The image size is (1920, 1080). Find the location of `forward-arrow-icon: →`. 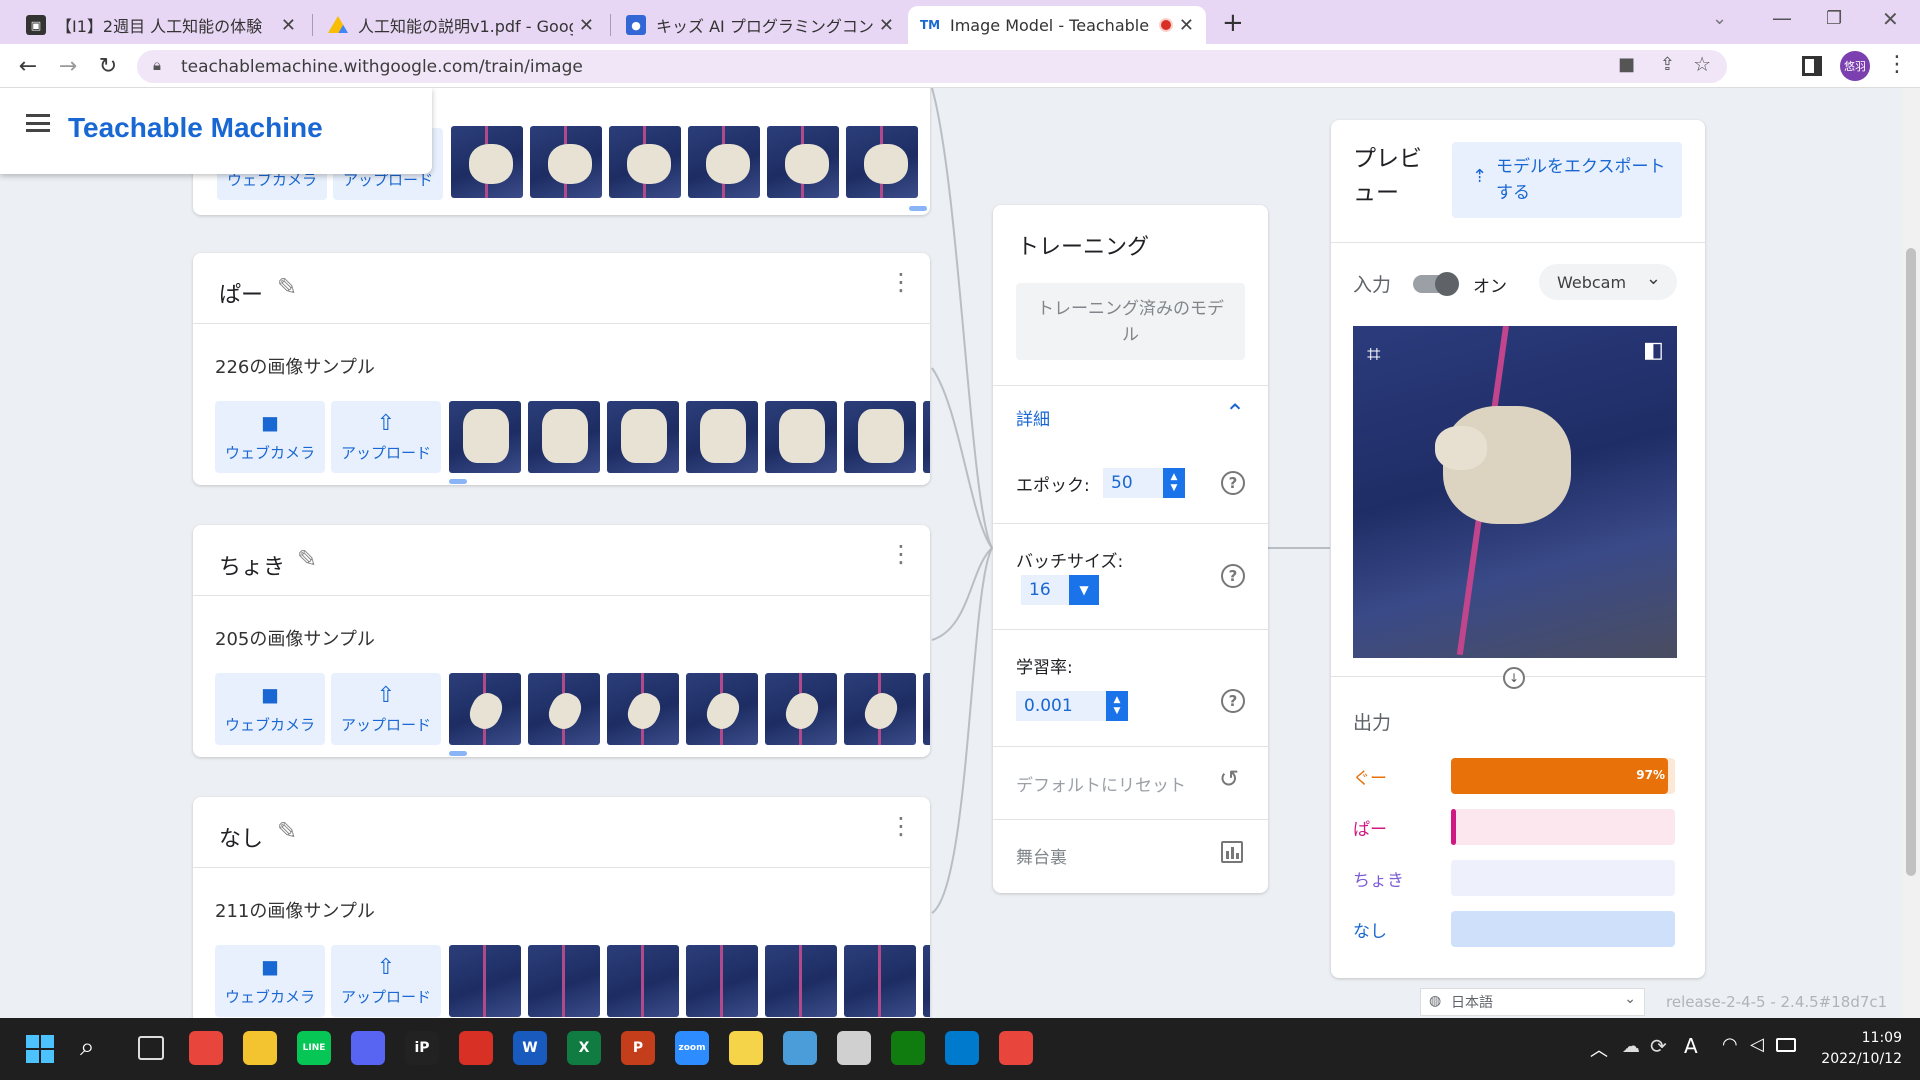

forward-arrow-icon: → is located at coordinates (68, 66).